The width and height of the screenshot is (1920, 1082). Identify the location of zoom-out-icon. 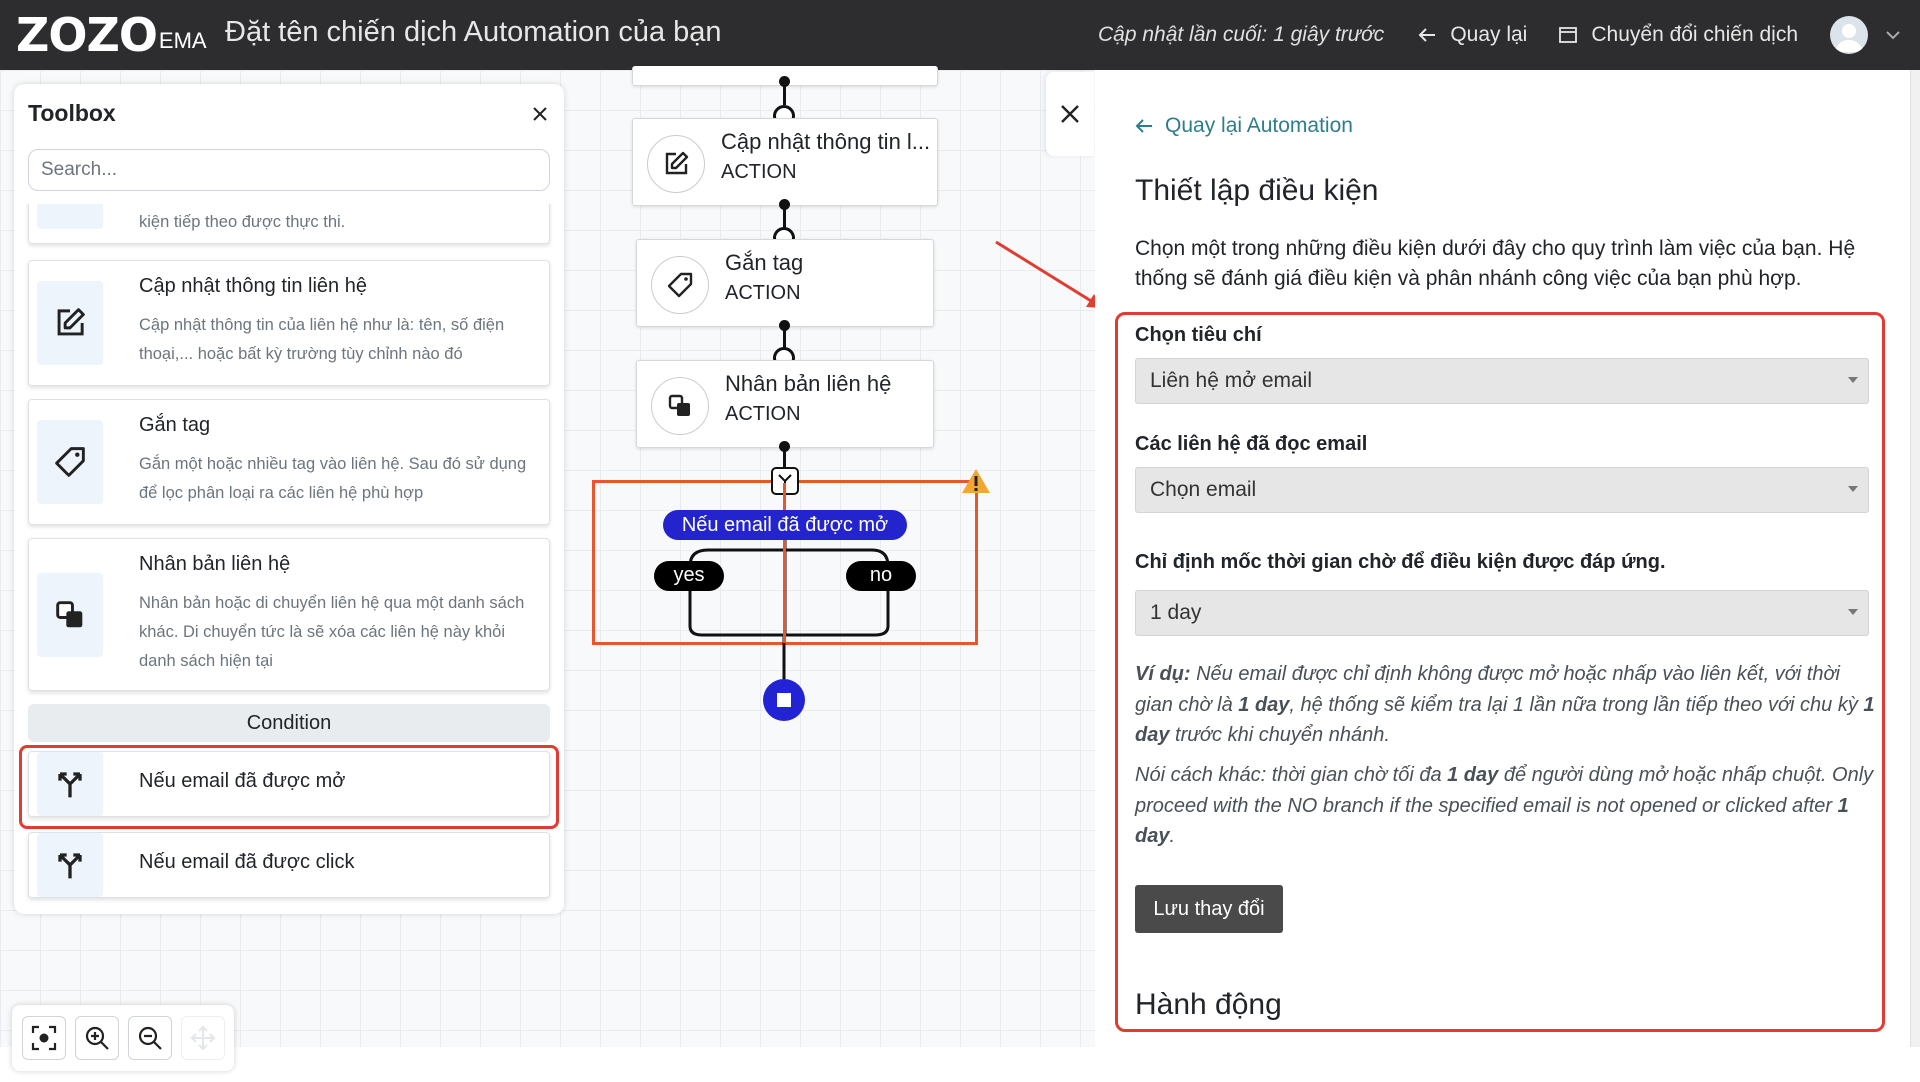
(150, 1038).